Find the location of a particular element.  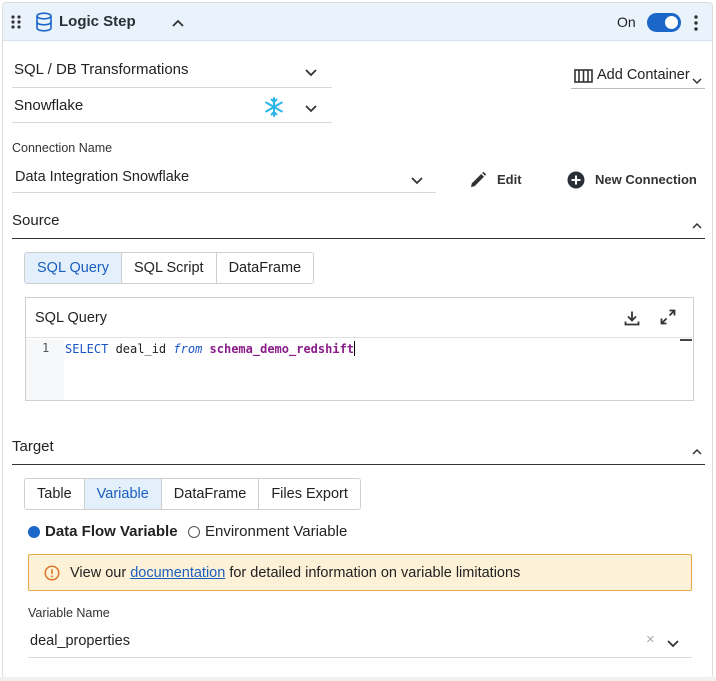

clear-icon: × is located at coordinates (650, 639).